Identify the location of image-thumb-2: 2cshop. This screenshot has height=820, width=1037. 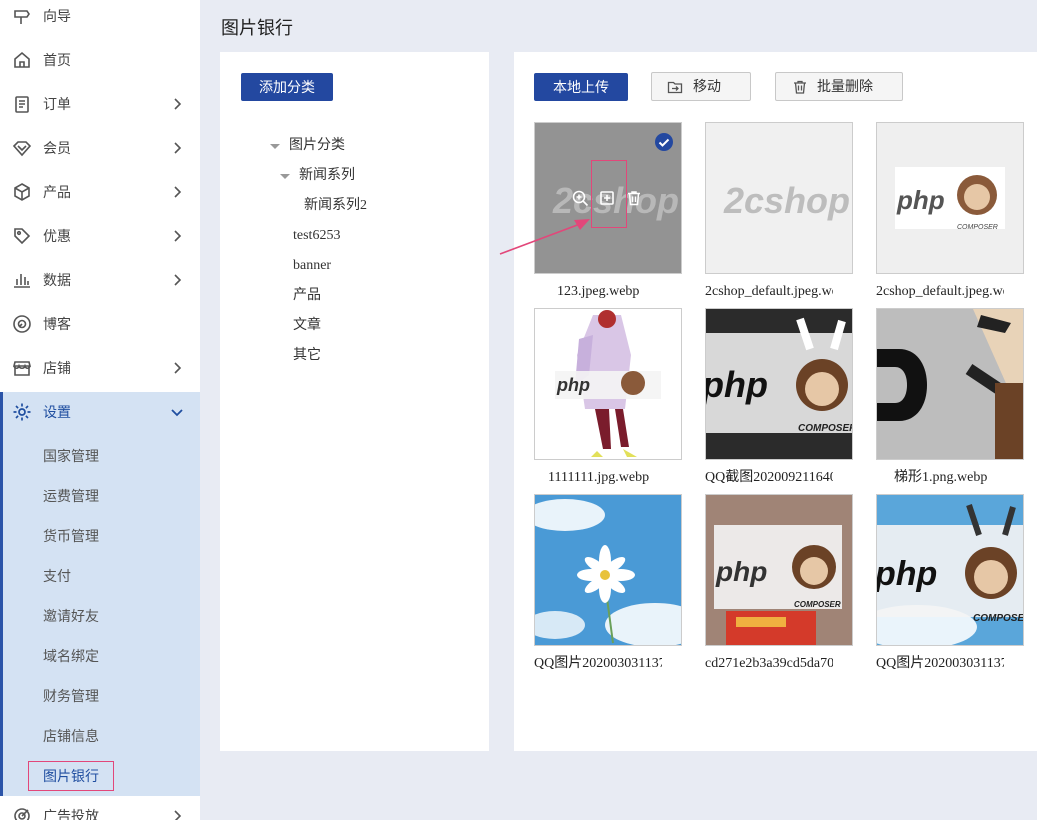
(779, 198).